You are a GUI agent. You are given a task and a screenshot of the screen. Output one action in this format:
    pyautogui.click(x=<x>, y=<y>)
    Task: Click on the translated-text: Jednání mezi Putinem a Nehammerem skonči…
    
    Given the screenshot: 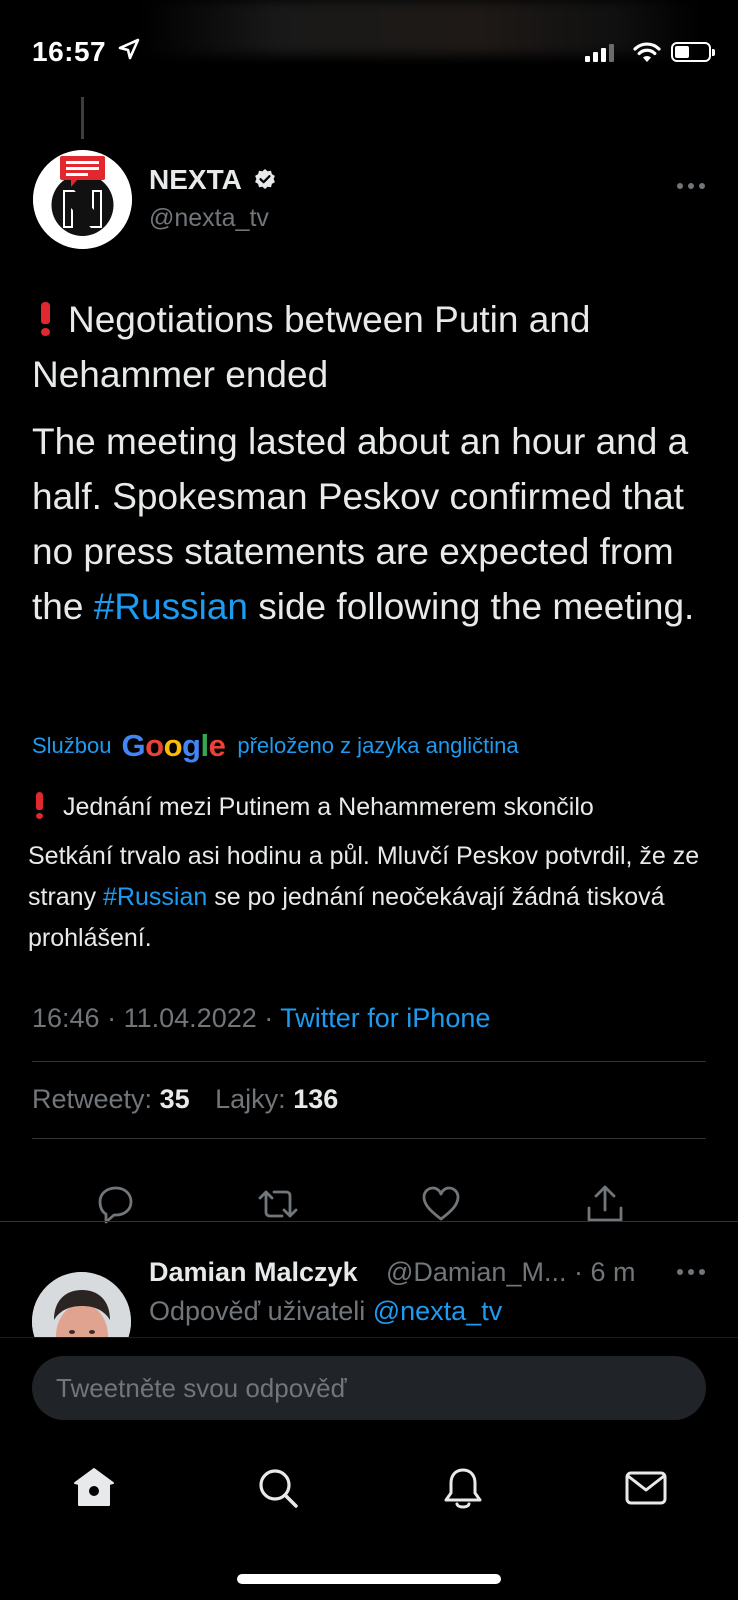 What is the action you would take?
    pyautogui.click(x=373, y=873)
    